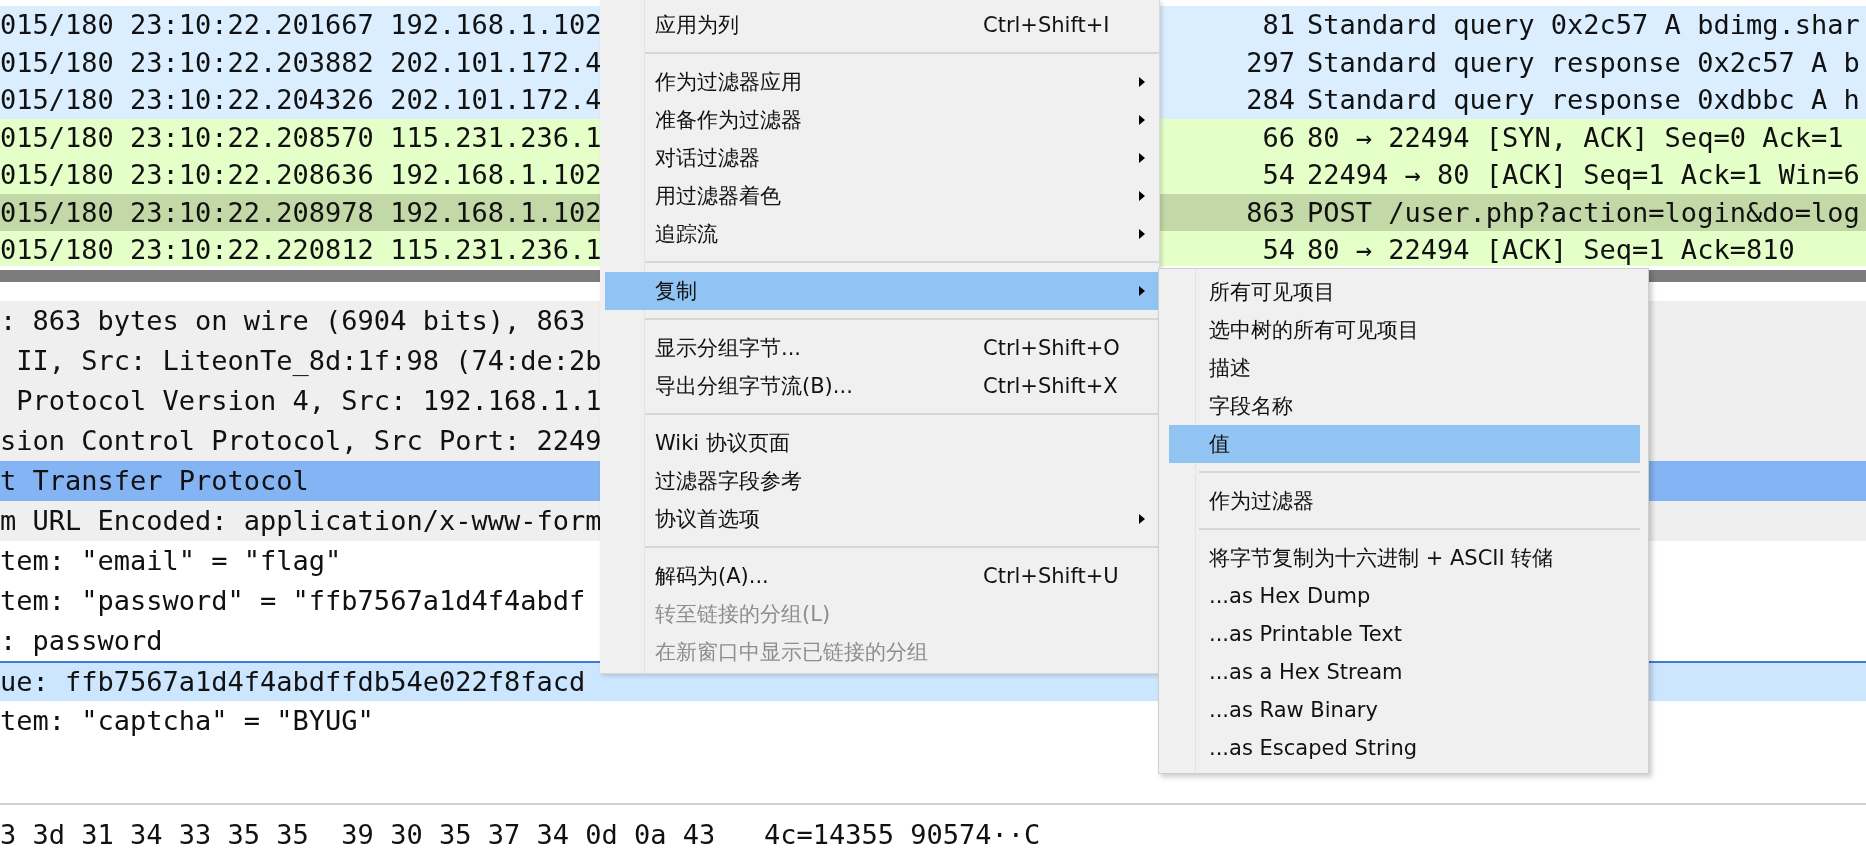 The height and width of the screenshot is (859, 1866). Describe the element at coordinates (521, 835) in the screenshot. I see `hex-dump-line: 3 3d 31 34 33 35 35 39 30 35 37 34 0d 0a 43 4c=14355 90574··C` at that location.